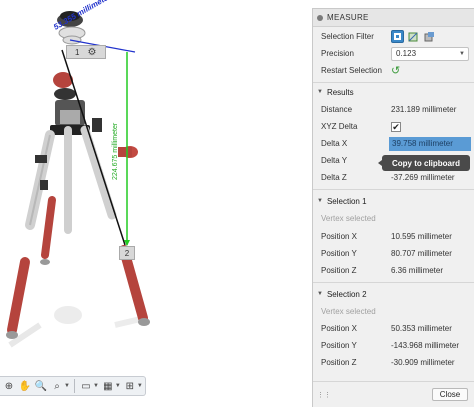 The height and width of the screenshot is (407, 474). Describe the element at coordinates (348, 311) in the screenshot. I see `selection-2-type: Vertex selected` at that location.